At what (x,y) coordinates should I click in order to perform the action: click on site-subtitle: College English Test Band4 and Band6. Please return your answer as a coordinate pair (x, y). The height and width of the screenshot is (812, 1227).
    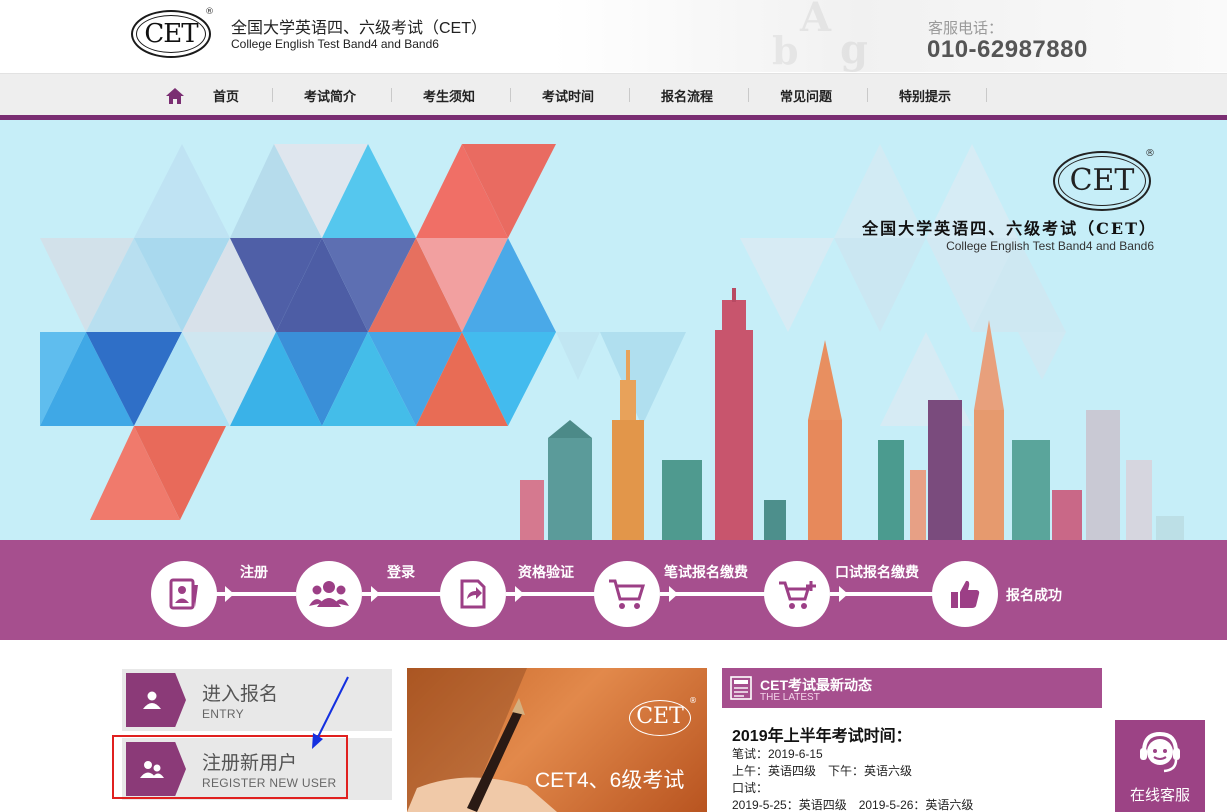
    Looking at the image, I should click on (335, 44).